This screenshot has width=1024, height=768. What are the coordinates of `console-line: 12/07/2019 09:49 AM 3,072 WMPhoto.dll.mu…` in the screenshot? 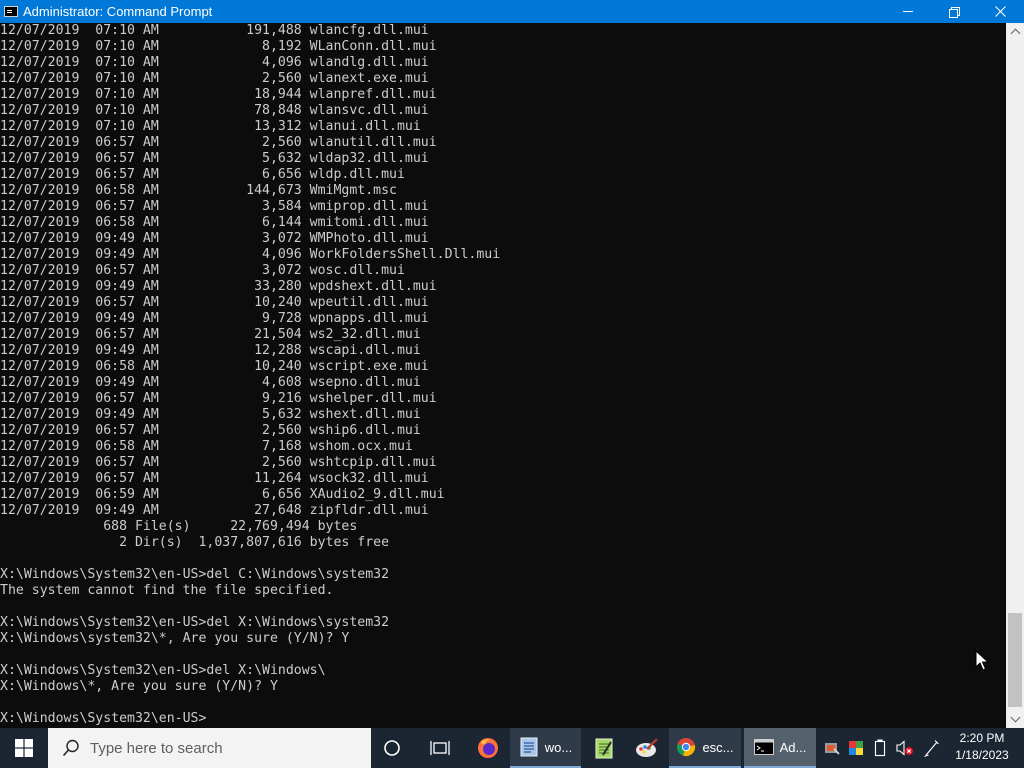 It's located at (214, 238).